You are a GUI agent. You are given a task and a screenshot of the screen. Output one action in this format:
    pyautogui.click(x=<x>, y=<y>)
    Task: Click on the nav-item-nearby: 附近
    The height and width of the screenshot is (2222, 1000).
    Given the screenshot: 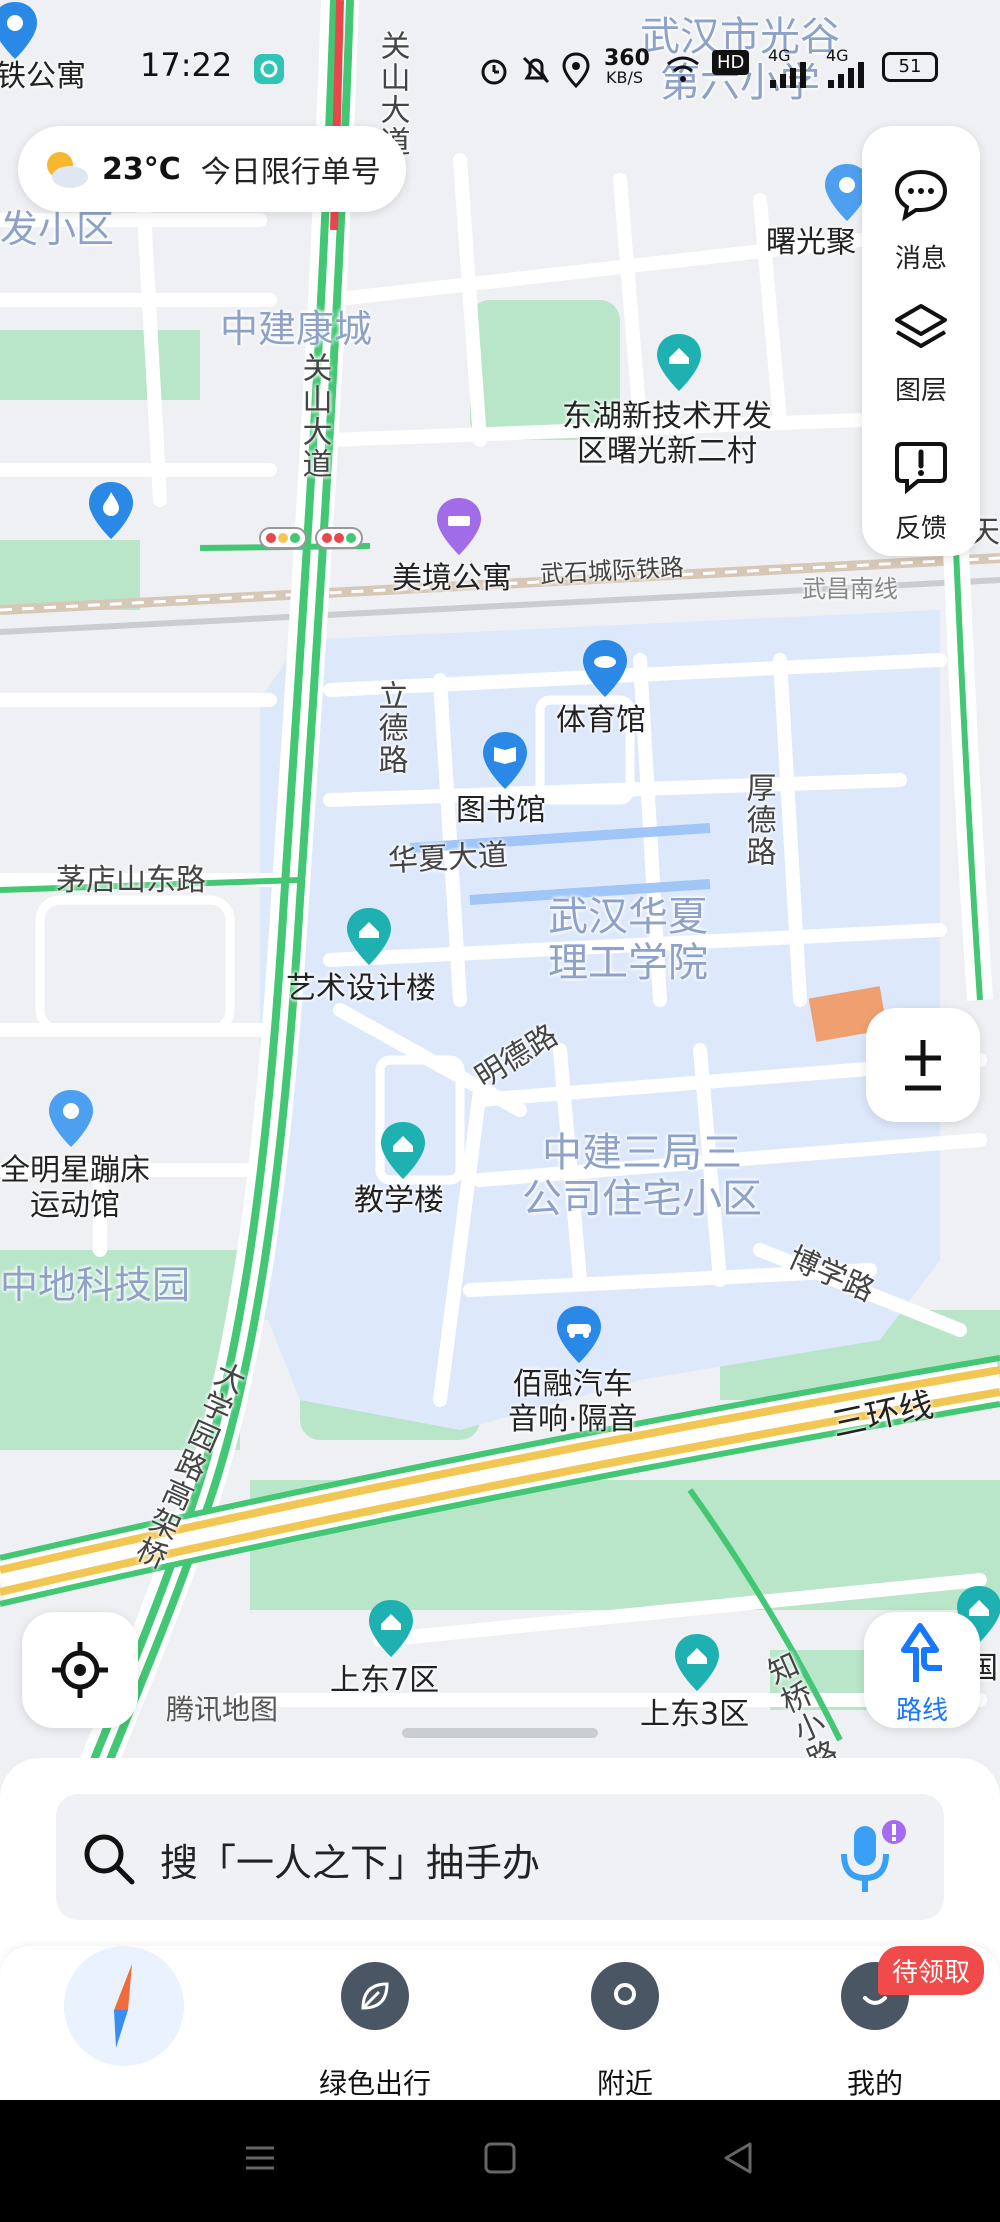 What is the action you would take?
    pyautogui.click(x=625, y=2031)
    